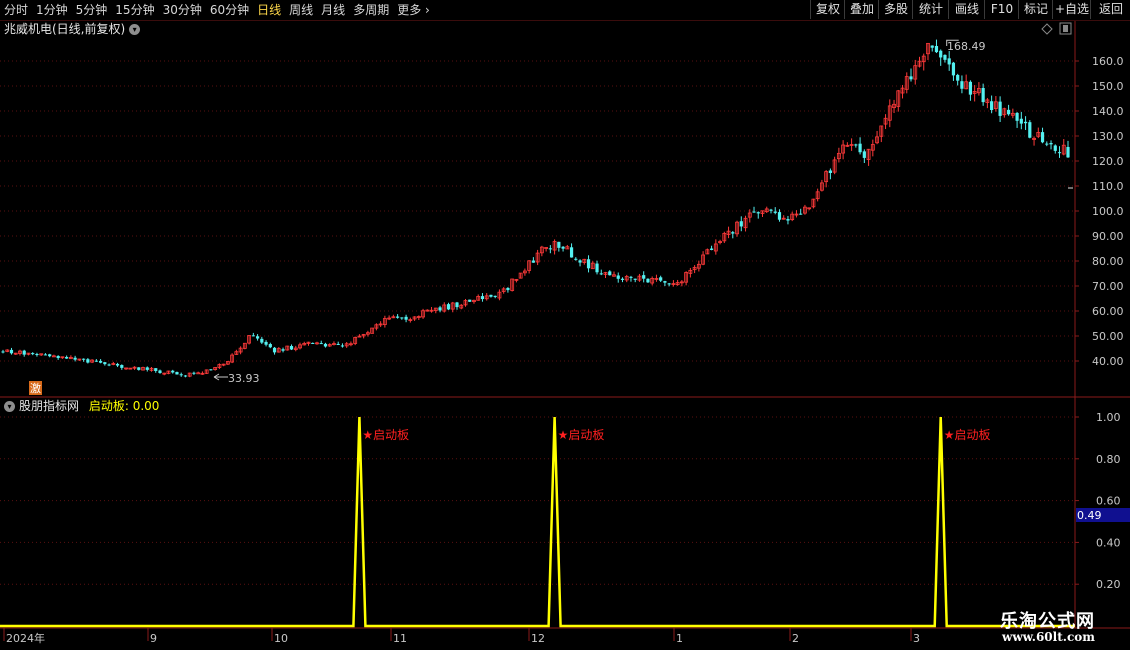 The image size is (1130, 650). What do you see at coordinates (861, 9) in the screenshot?
I see `overlay-button: 叠加` at bounding box center [861, 9].